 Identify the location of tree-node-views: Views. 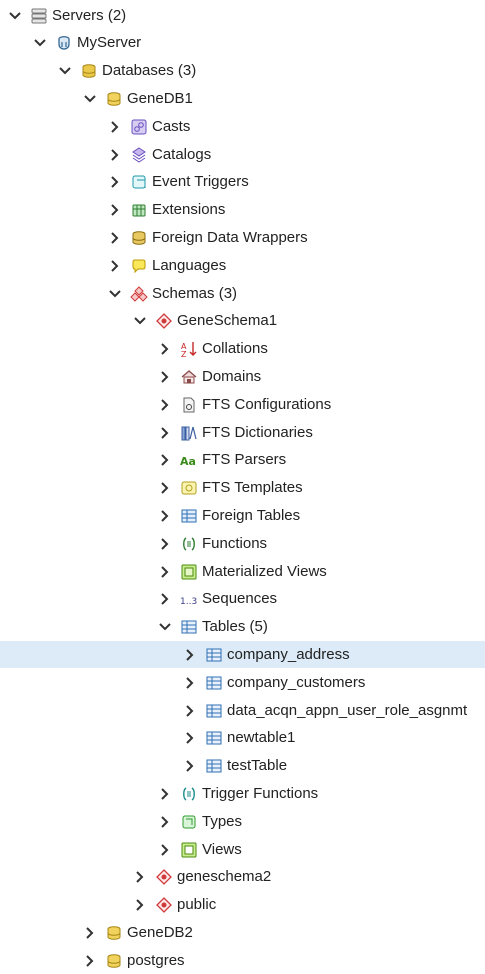
(242, 849).